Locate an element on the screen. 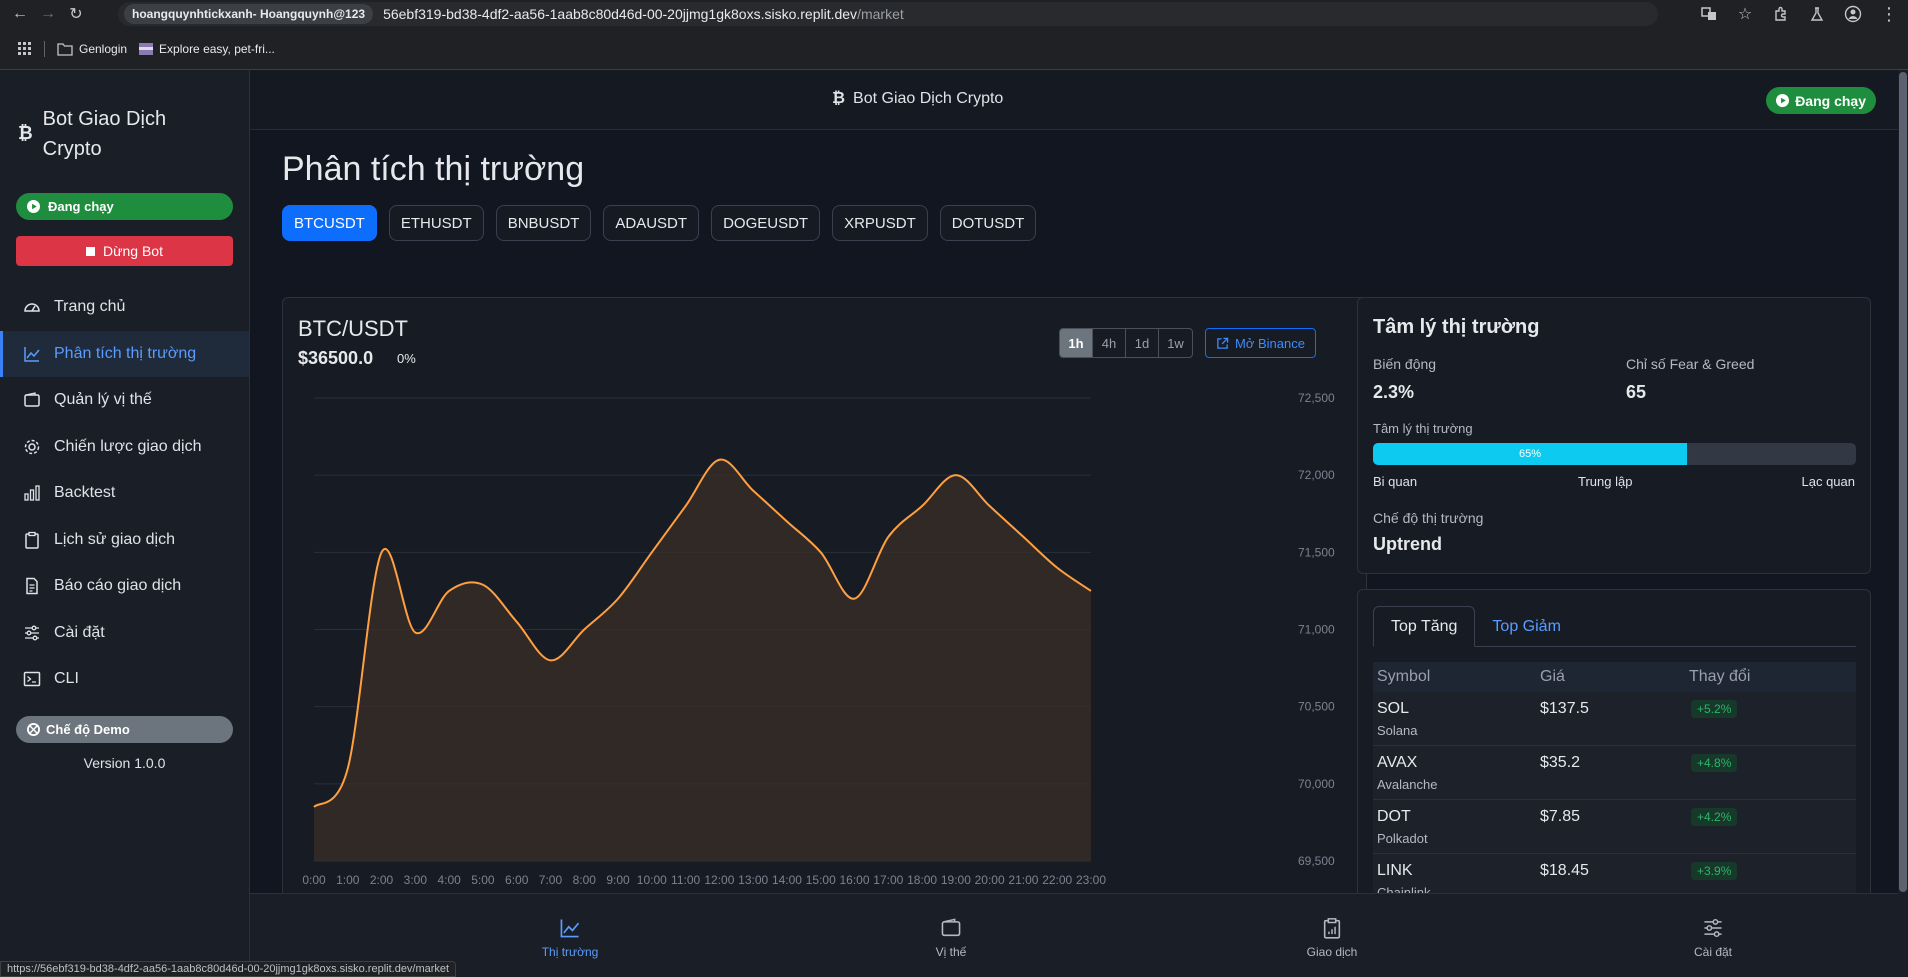 The image size is (1908, 977). forward-icon: → is located at coordinates (48, 14).